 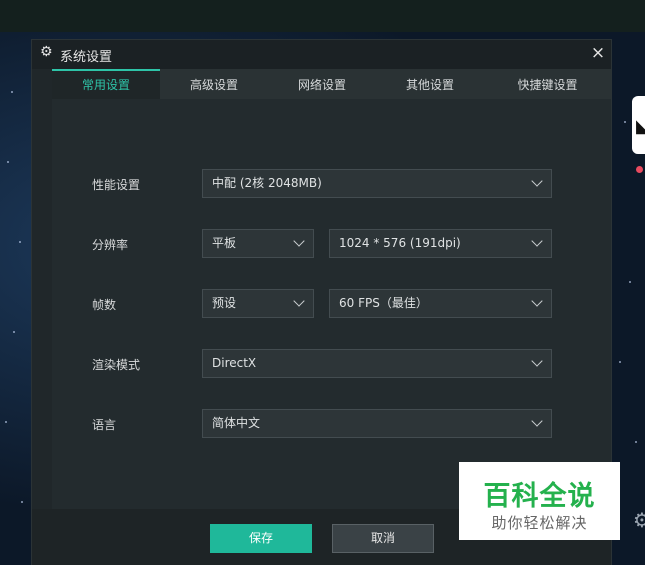 What do you see at coordinates (639, 520) in the screenshot?
I see `background-gear-icon: ⚙` at bounding box center [639, 520].